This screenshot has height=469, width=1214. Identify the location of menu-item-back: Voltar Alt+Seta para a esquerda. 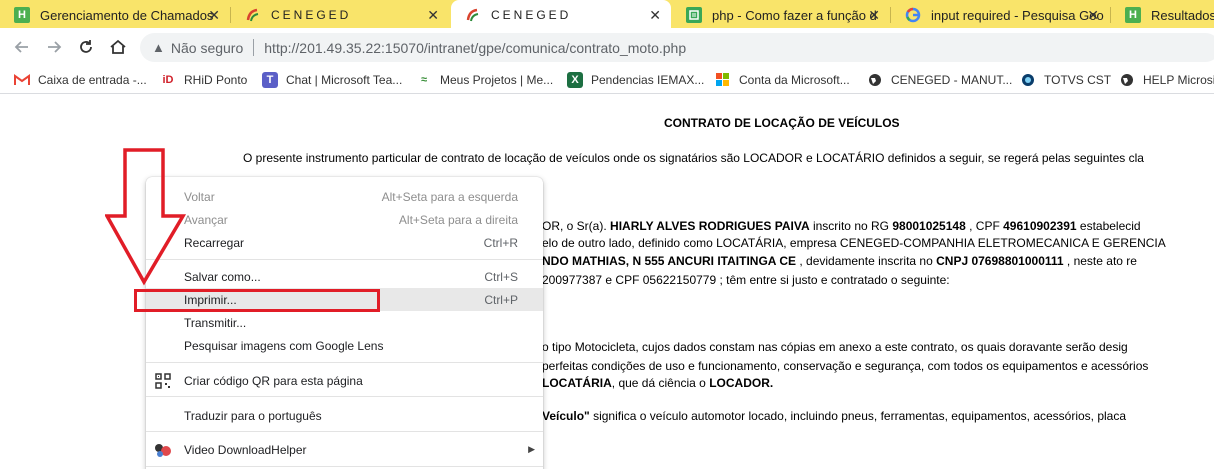
(344, 196).